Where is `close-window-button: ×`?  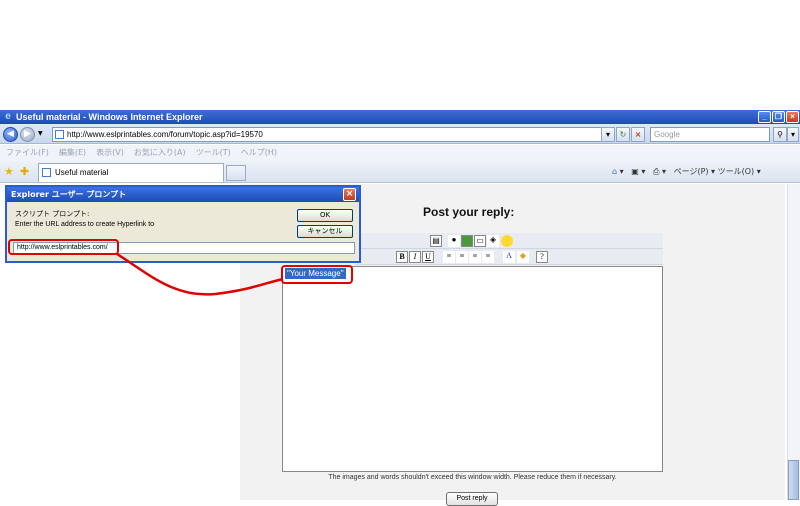
close-window-button: × is located at coordinates (792, 117).